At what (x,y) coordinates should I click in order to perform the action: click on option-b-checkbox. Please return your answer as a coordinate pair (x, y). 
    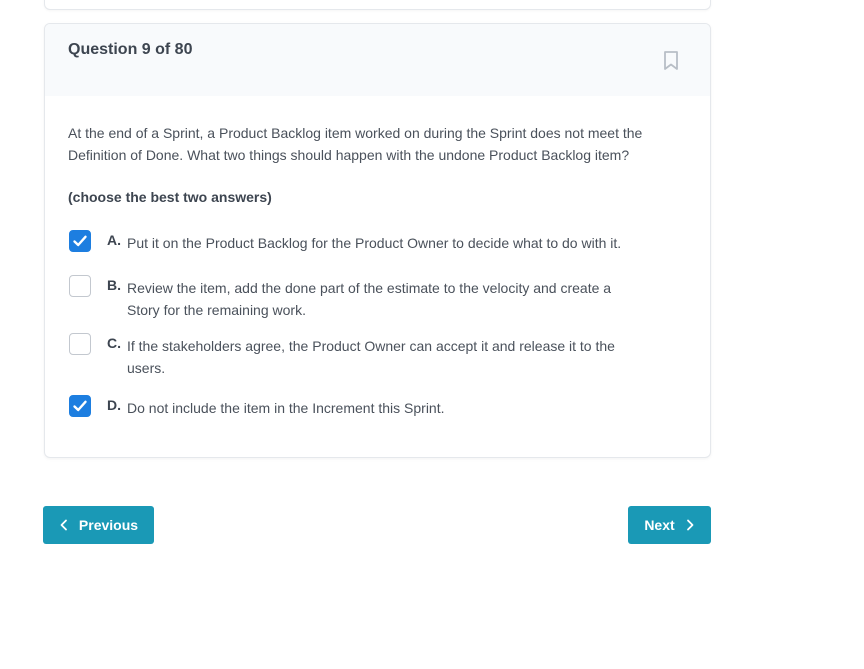
    Looking at the image, I should click on (80, 286).